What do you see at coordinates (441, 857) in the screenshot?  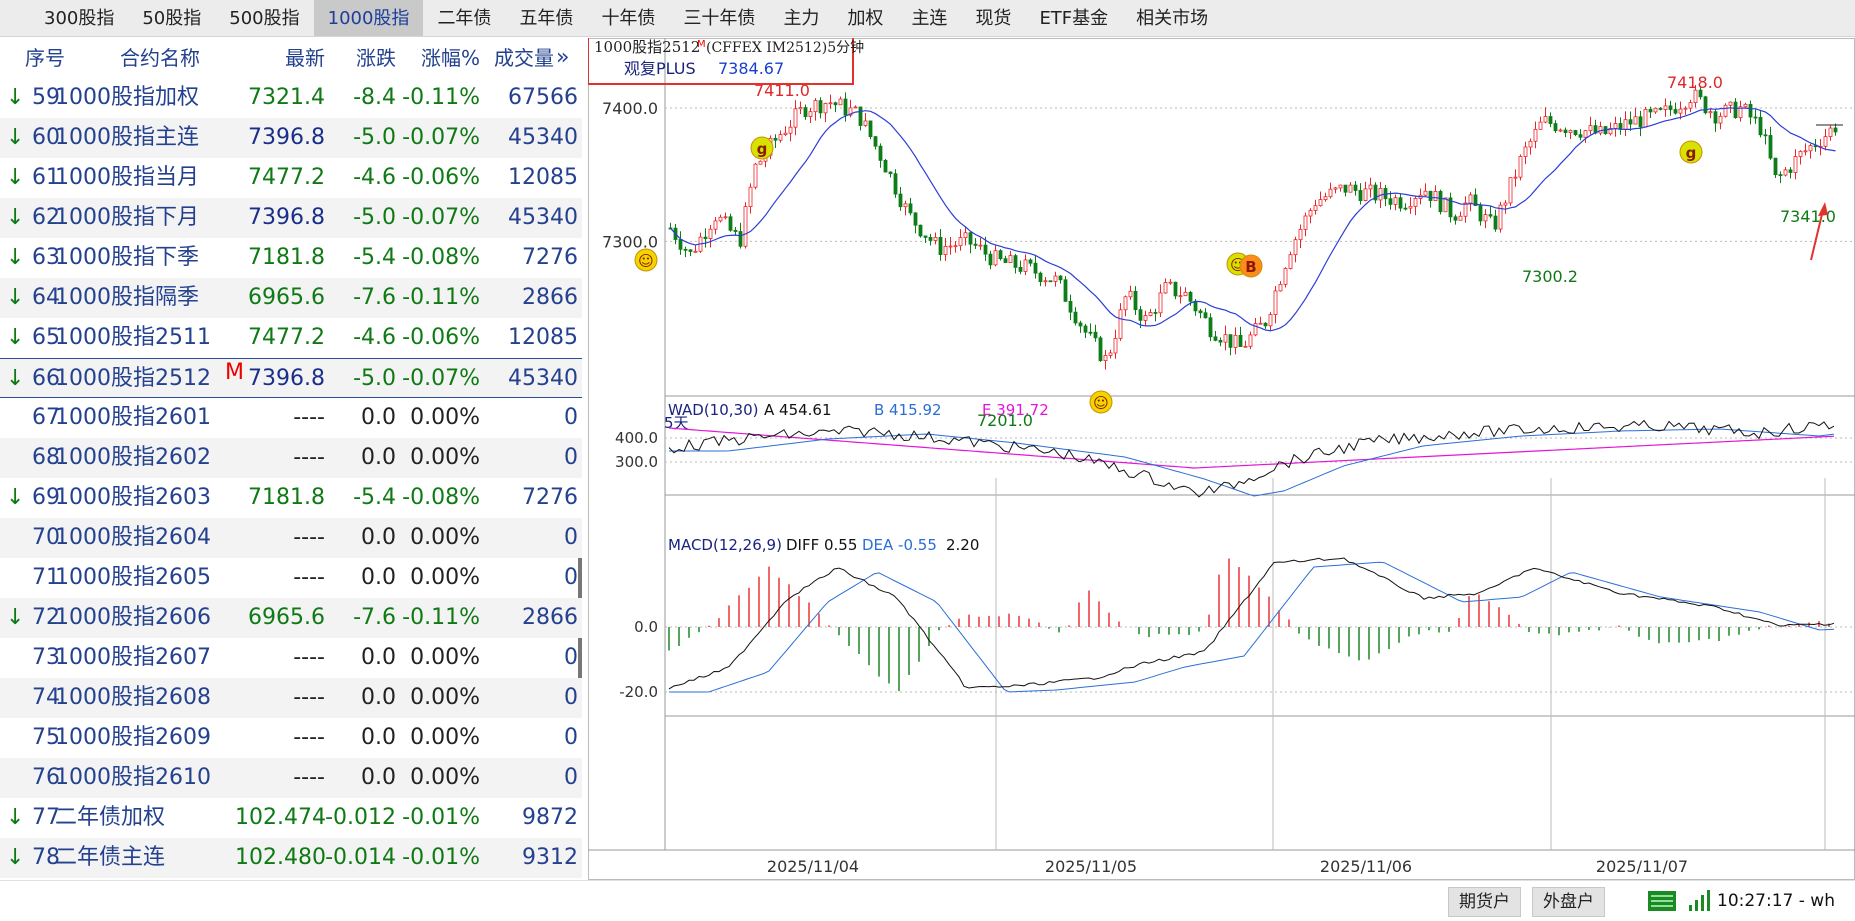 I see `row-pct: -0.01%` at bounding box center [441, 857].